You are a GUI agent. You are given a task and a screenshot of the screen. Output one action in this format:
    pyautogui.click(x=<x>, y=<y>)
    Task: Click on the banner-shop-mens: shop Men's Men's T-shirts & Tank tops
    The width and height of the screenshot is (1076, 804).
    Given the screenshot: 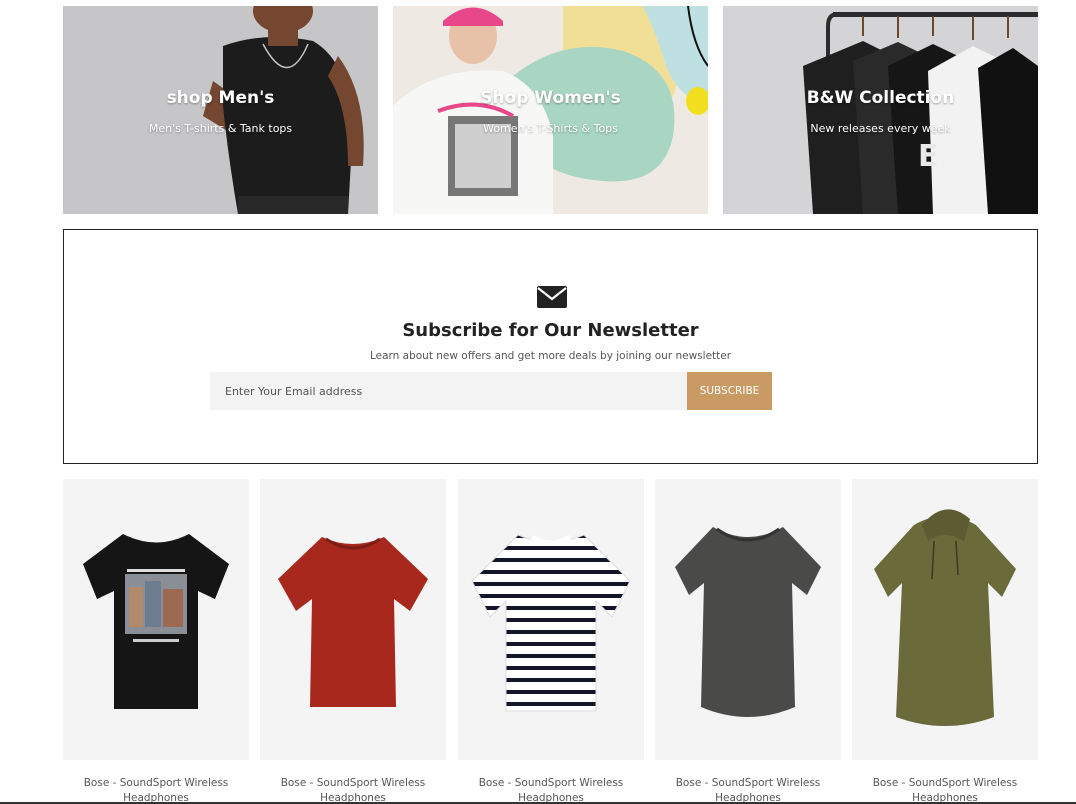 What is the action you would take?
    pyautogui.click(x=220, y=110)
    